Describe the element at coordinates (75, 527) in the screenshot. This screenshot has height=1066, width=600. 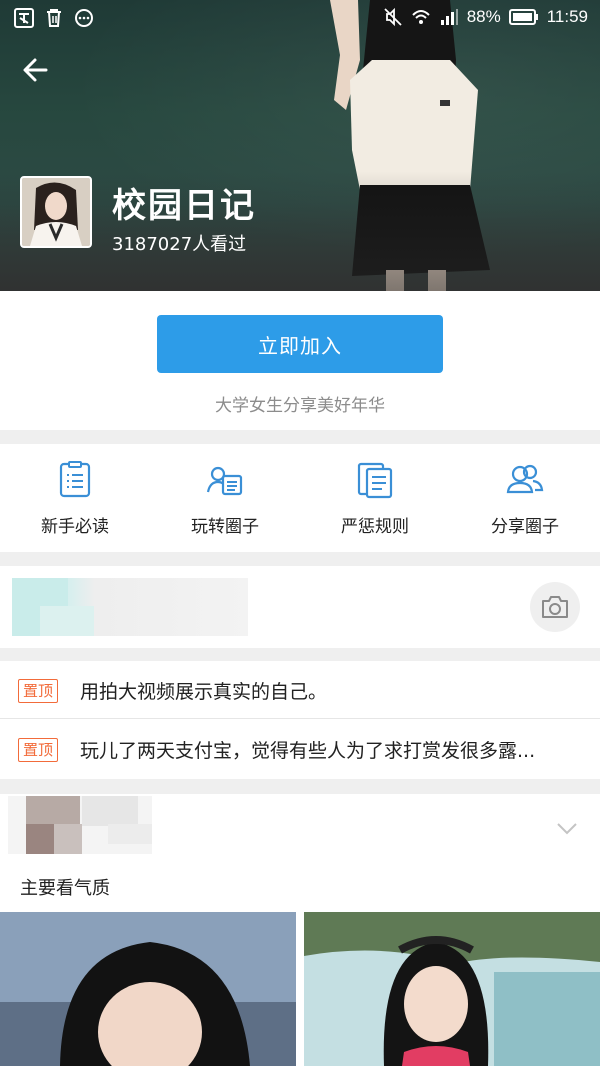
I see `menu-label: 新手必读` at that location.